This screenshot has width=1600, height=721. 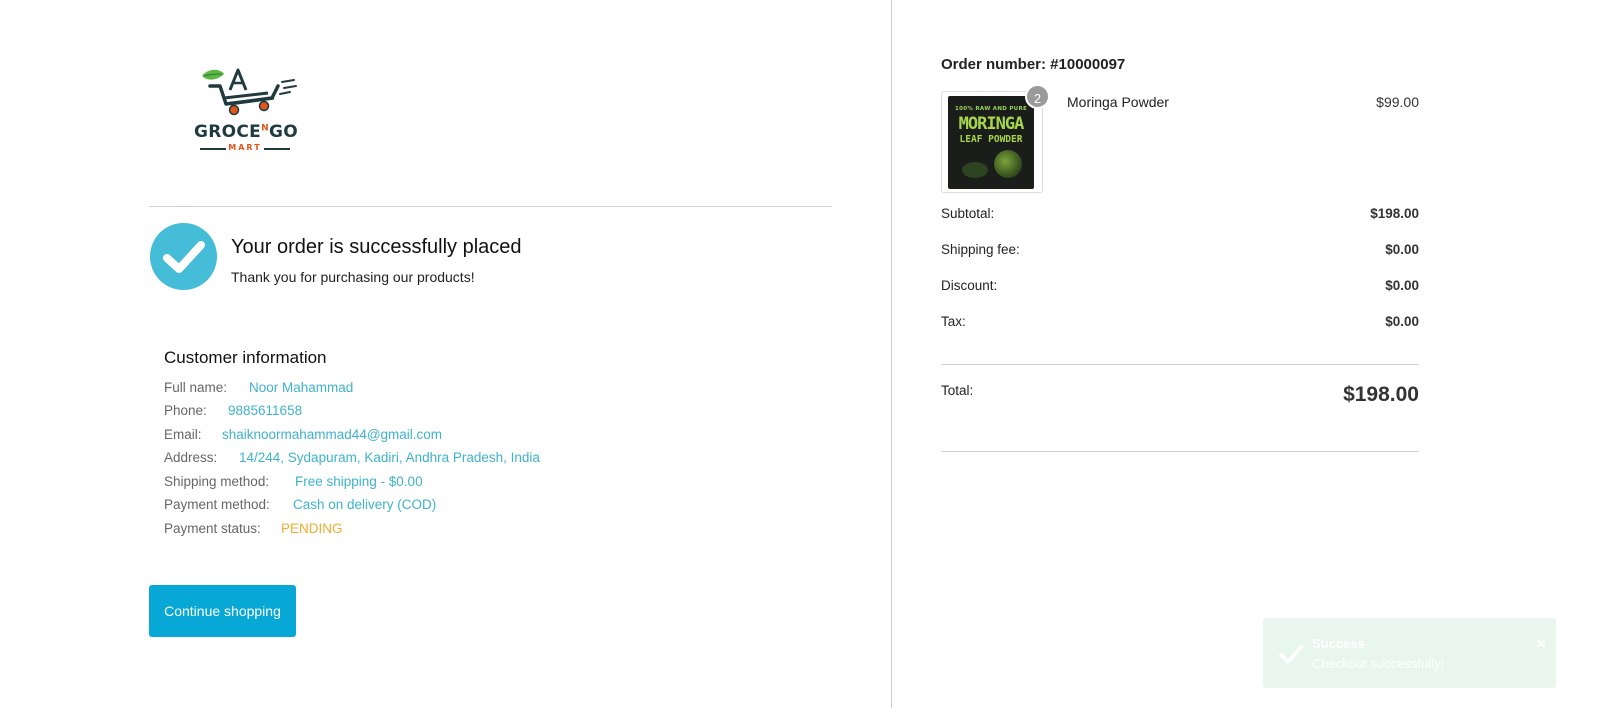 I want to click on check-icon, so click(x=1291, y=654).